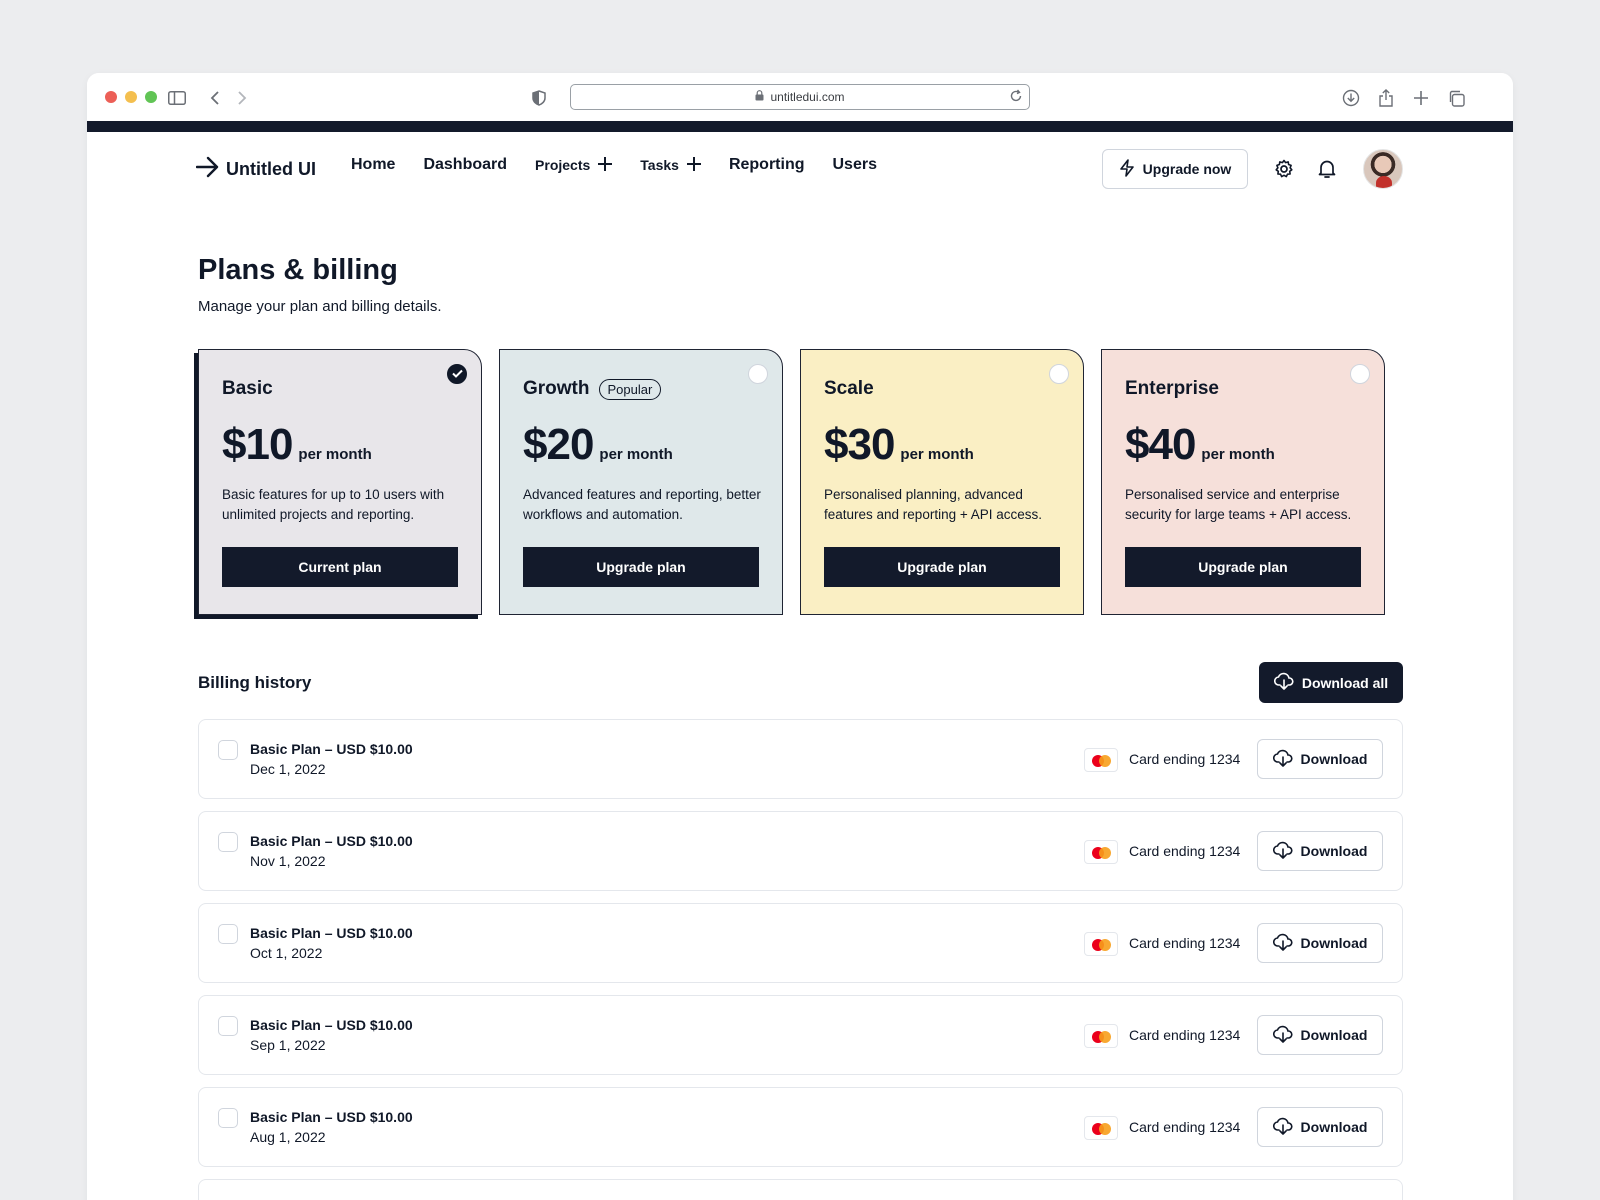  I want to click on back-icon, so click(215, 98).